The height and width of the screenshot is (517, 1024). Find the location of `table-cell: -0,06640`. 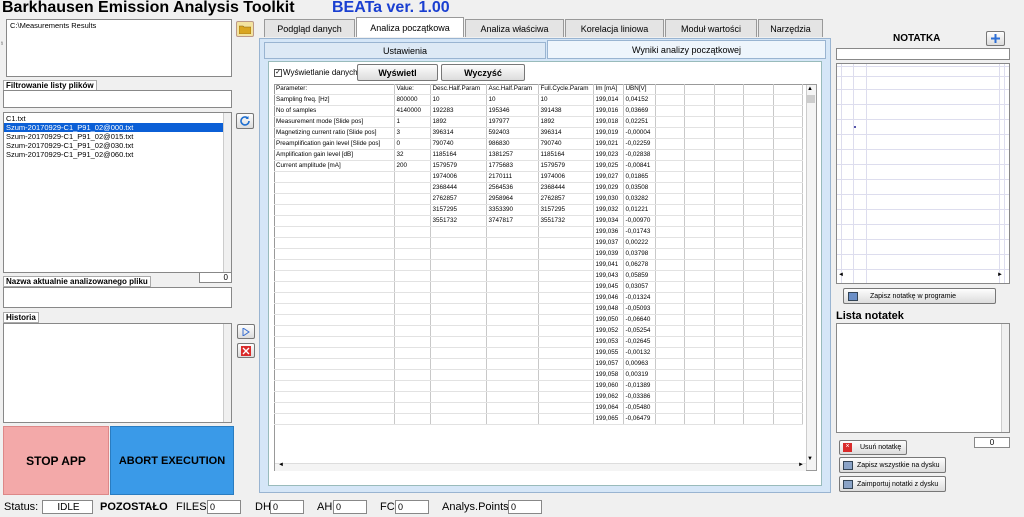

table-cell: -0,06640 is located at coordinates (639, 320).